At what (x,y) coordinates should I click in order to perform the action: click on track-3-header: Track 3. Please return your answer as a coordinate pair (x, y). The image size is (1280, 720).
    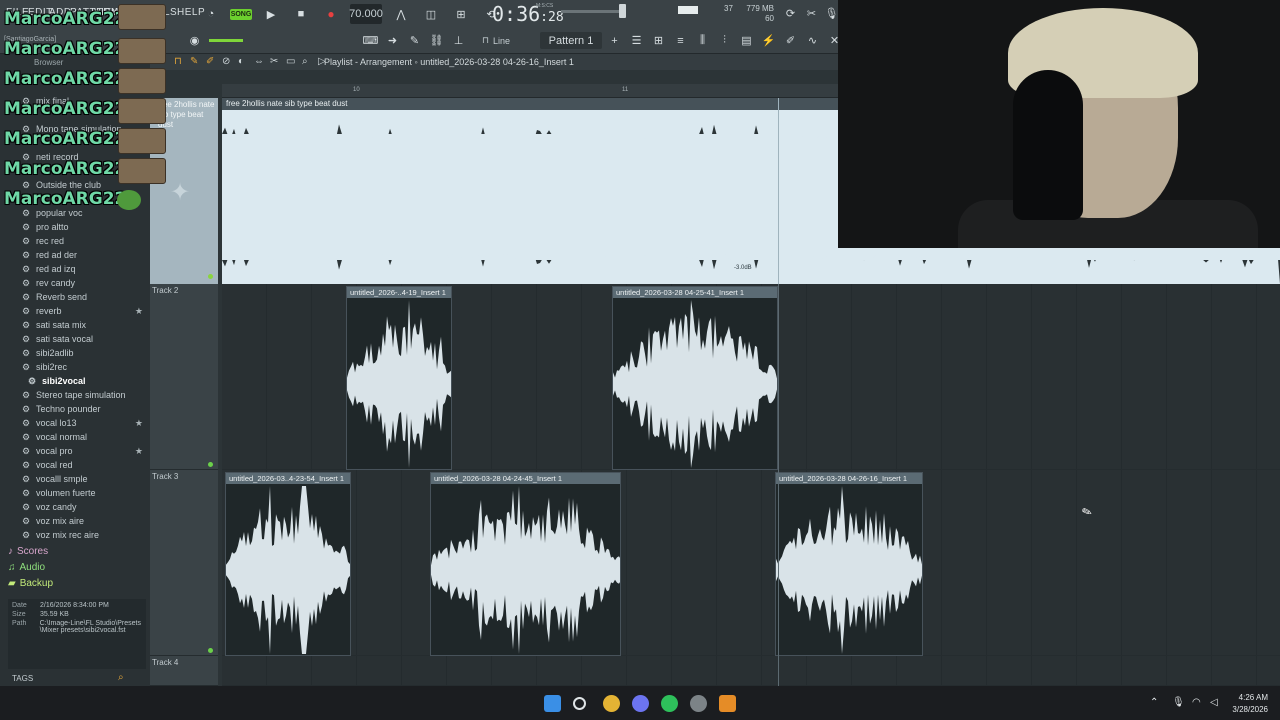
    Looking at the image, I should click on (184, 563).